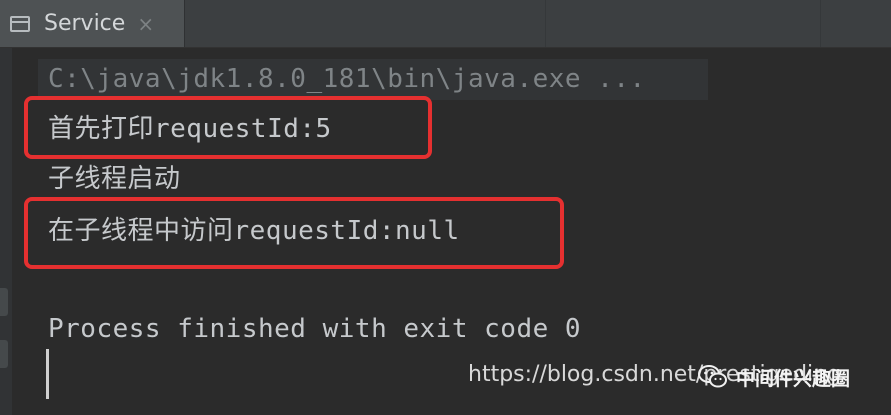 This screenshot has height=415, width=891. I want to click on tool-window-tab-bar: Service ×, so click(445, 24).